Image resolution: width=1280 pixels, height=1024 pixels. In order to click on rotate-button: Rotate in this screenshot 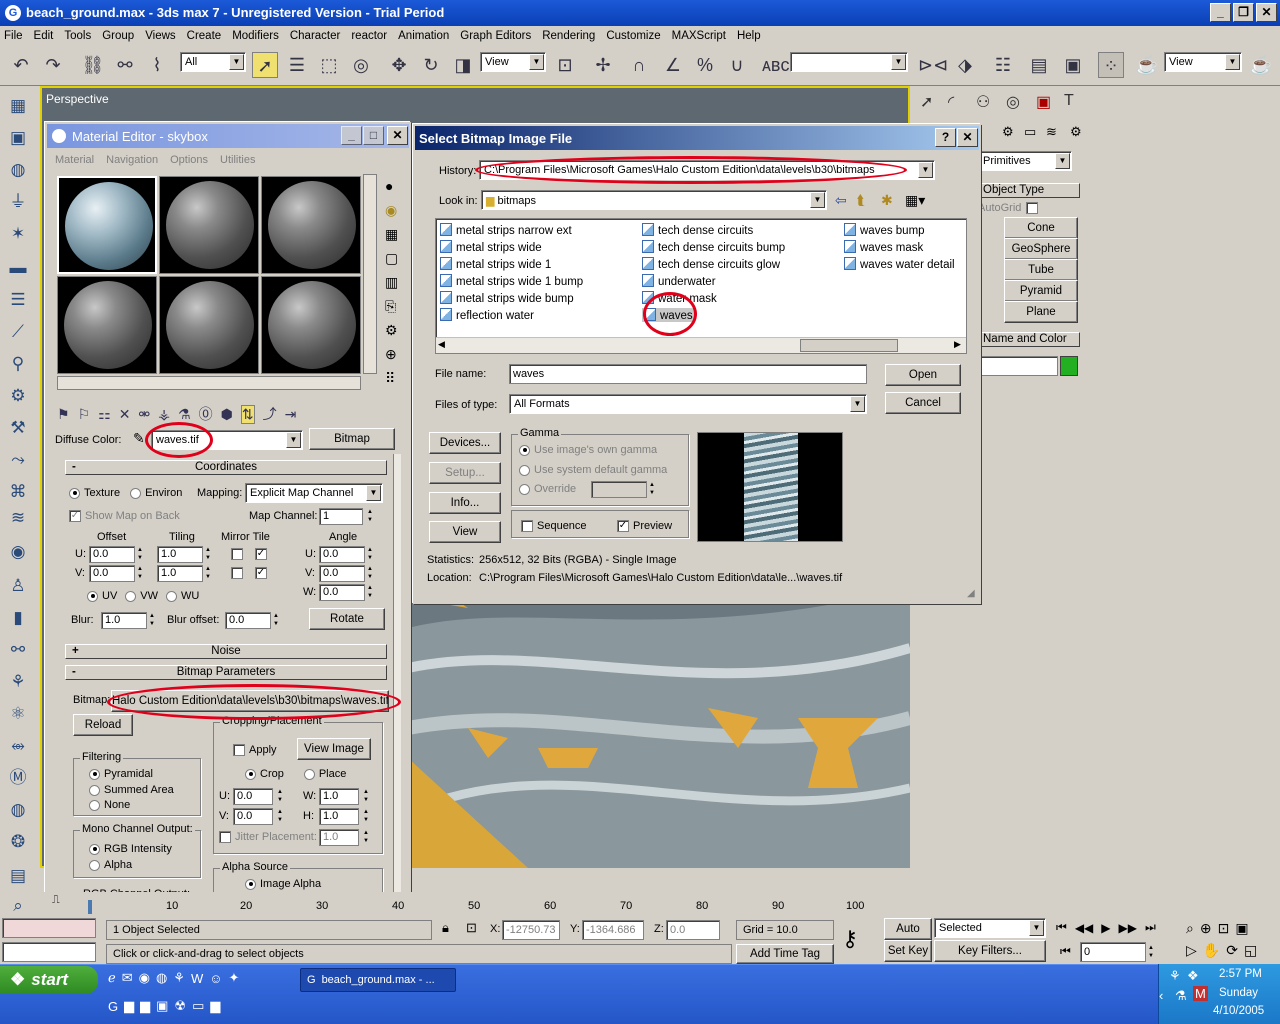, I will do `click(347, 619)`.